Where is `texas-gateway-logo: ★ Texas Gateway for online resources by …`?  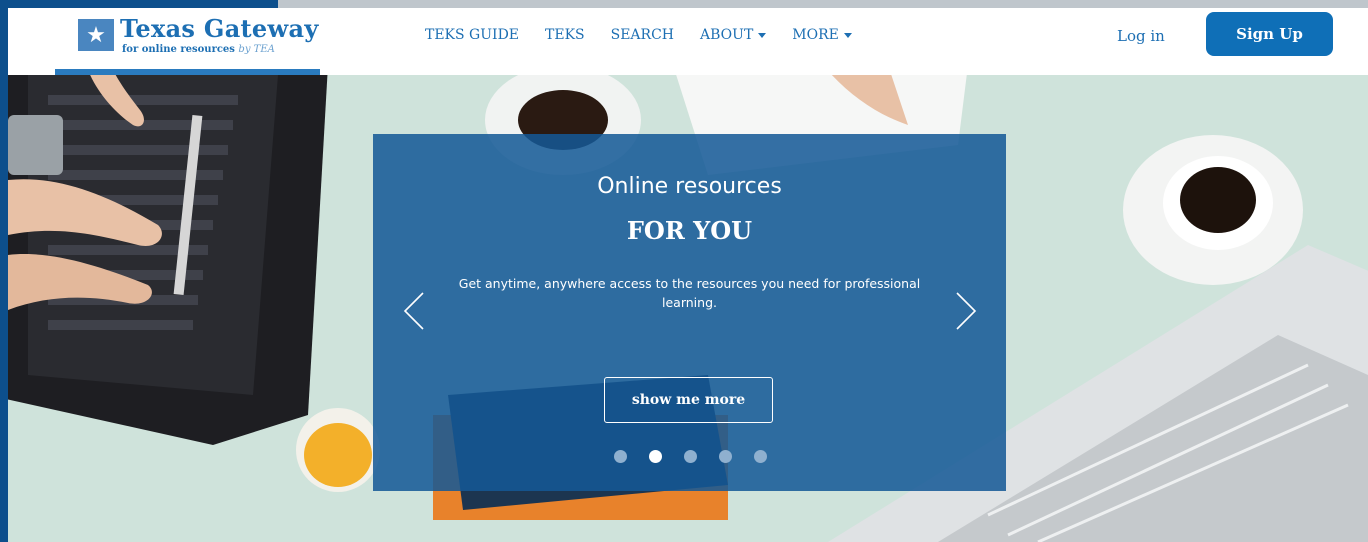
texas-gateway-logo: ★ Texas Gateway for online resources by … is located at coordinates (209, 37).